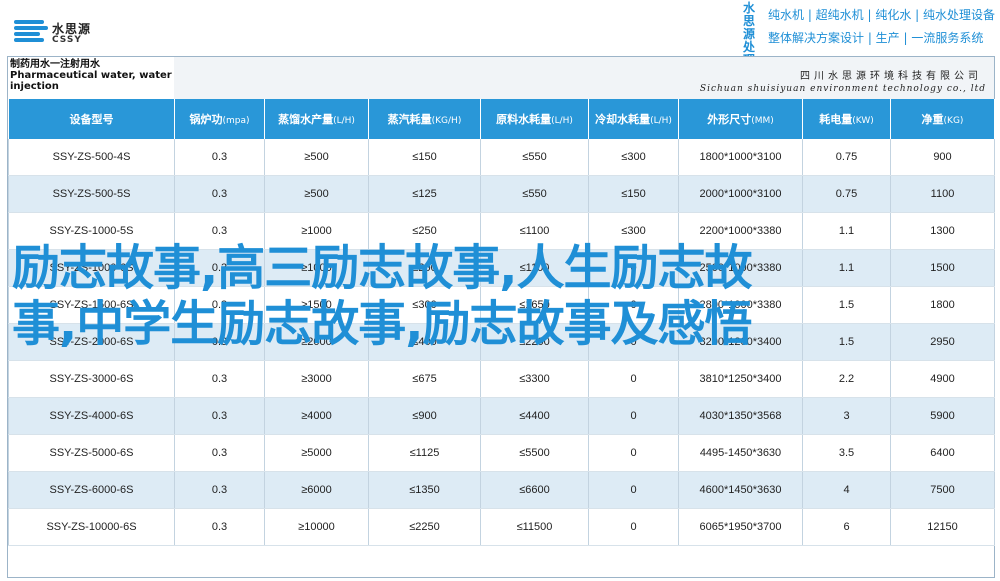 The width and height of the screenshot is (1000, 581). Describe the element at coordinates (534, 527) in the screenshot. I see `cell-feedwater: ≤11500` at that location.